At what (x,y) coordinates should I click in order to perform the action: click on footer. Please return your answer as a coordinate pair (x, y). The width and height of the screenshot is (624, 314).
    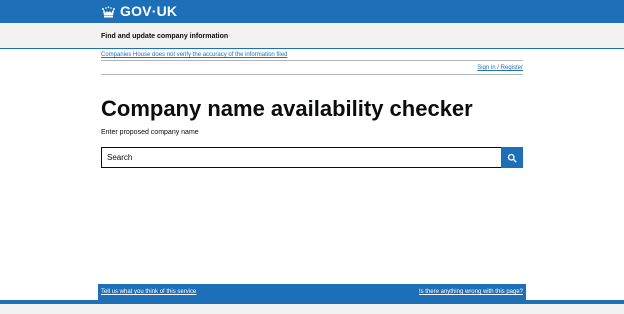
    Looking at the image, I should click on (312, 309).